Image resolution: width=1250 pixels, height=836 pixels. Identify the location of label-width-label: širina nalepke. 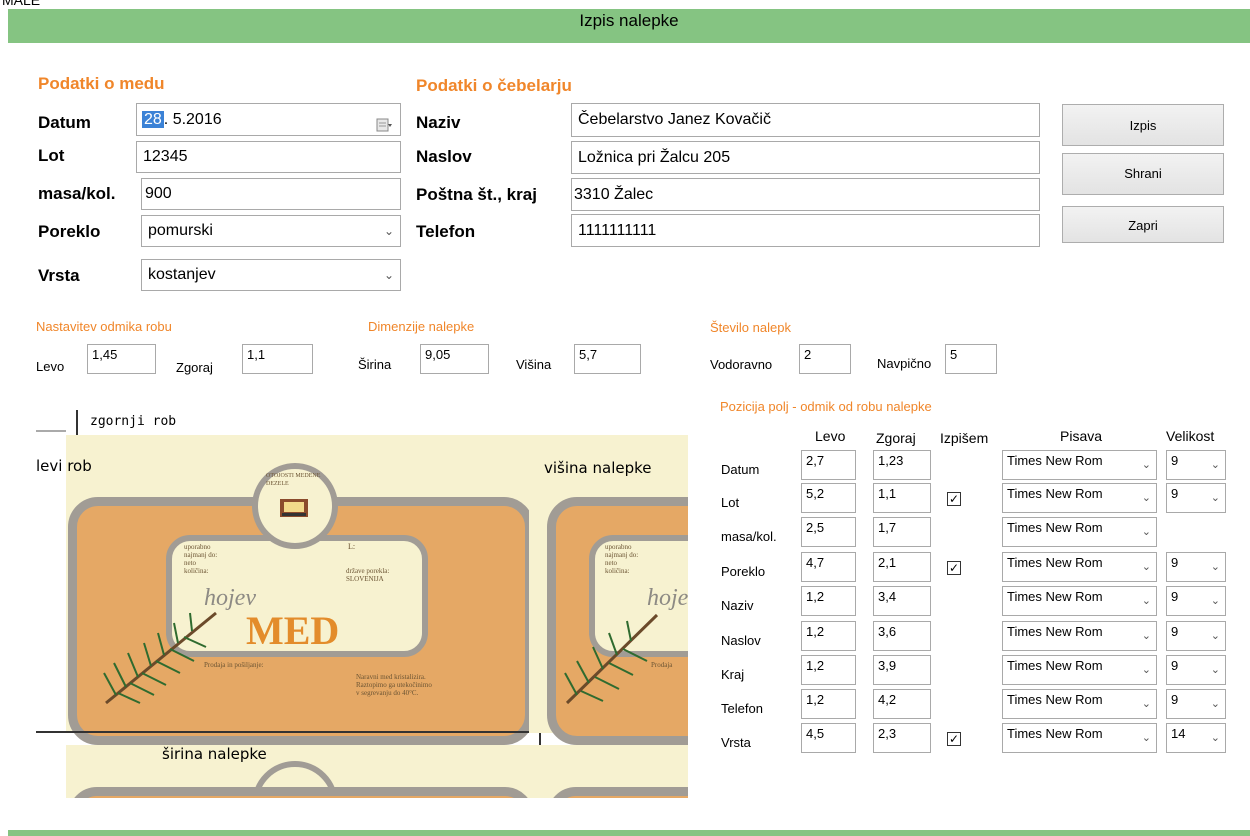
(214, 754).